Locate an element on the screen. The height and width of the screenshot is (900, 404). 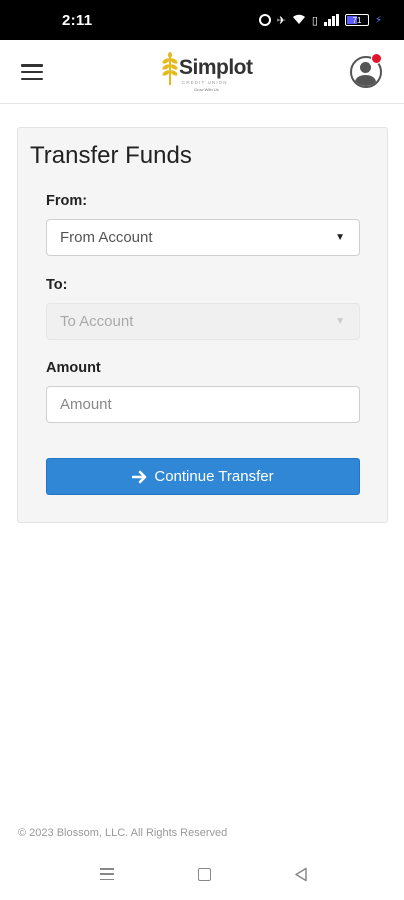
continue-transfer-label: Continue Transfer is located at coordinates (214, 476).